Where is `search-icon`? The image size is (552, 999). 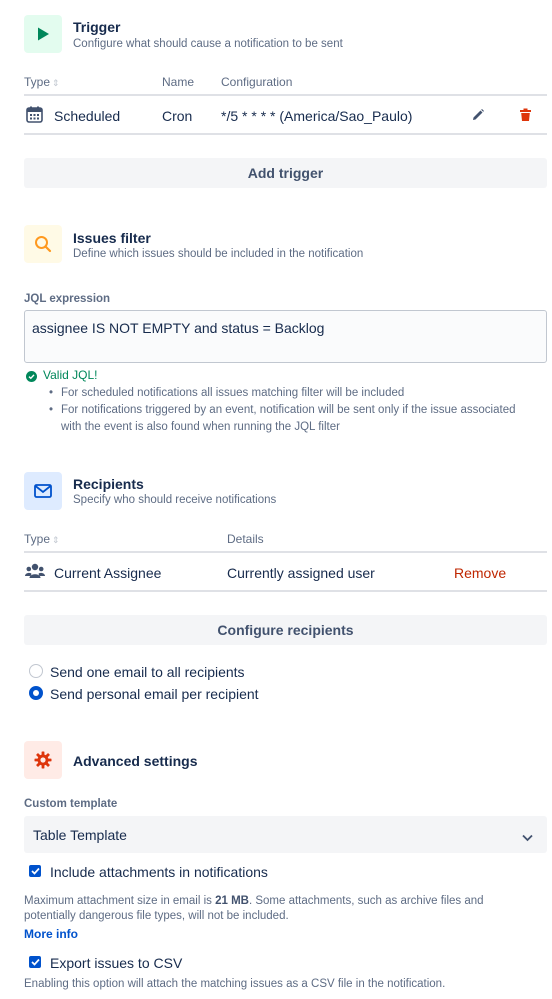 search-icon is located at coordinates (43, 244).